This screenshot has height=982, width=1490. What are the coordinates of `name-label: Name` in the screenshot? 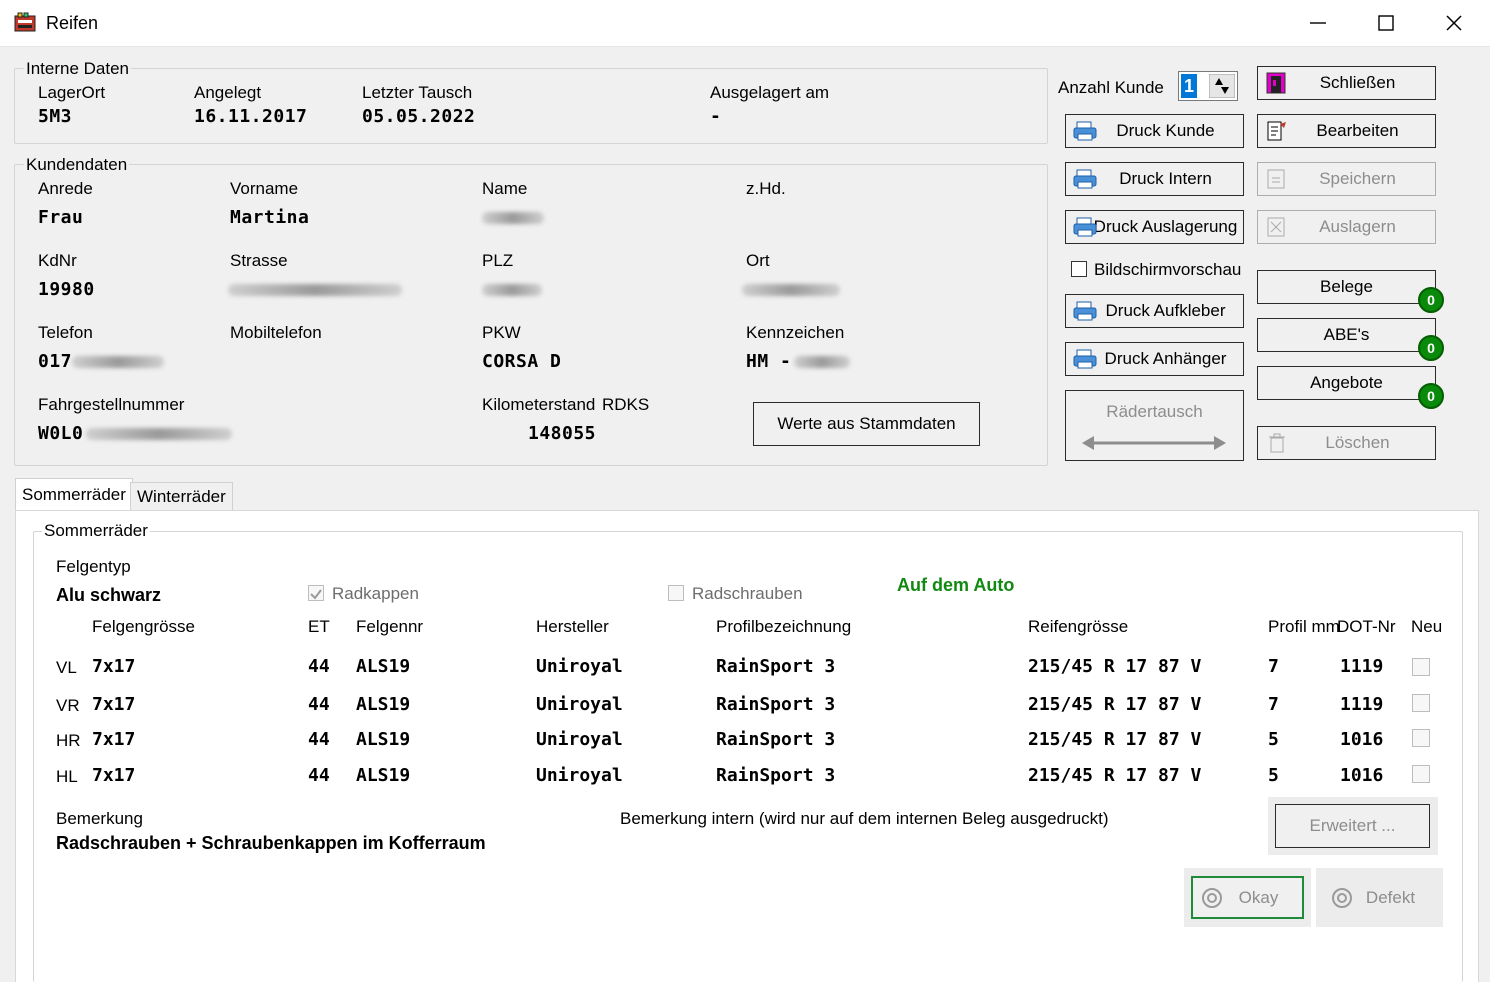 It's located at (505, 188).